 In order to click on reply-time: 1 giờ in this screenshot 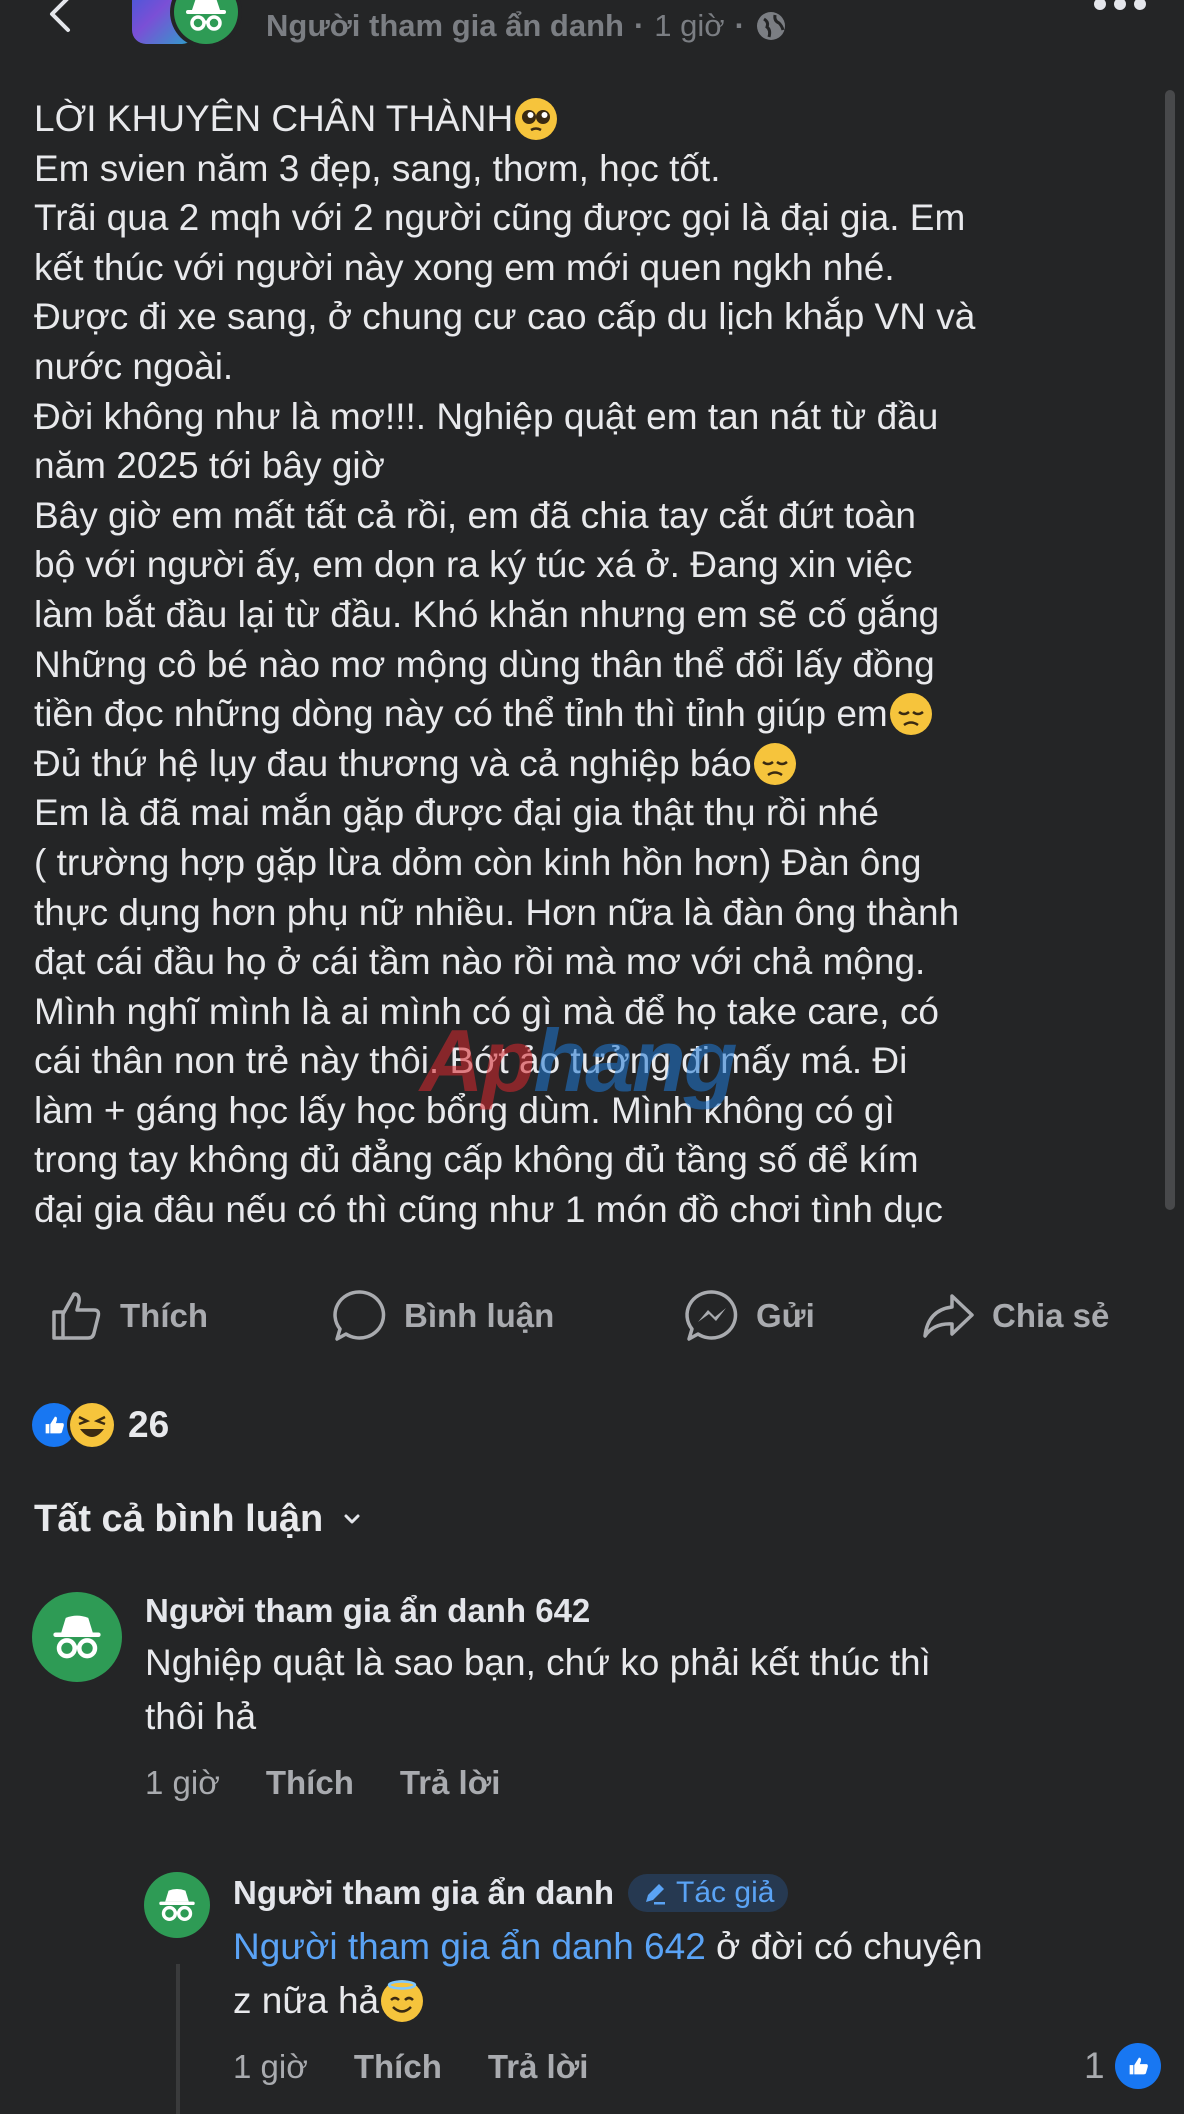, I will do `click(270, 2067)`.